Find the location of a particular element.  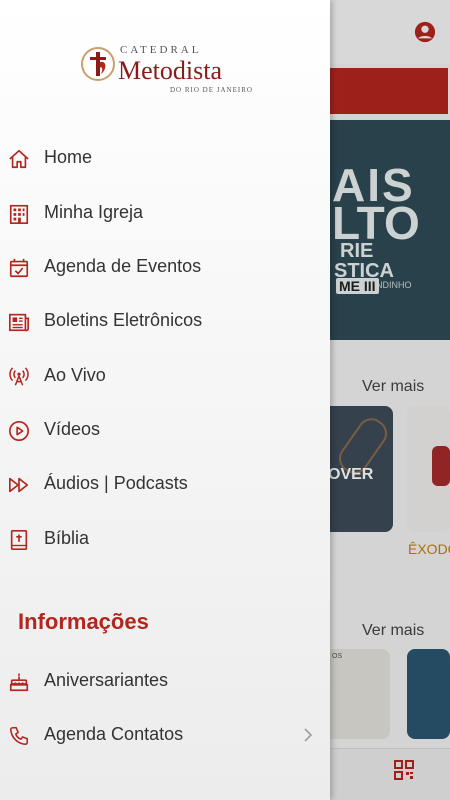

menu-item-label: Home is located at coordinates (68, 157).